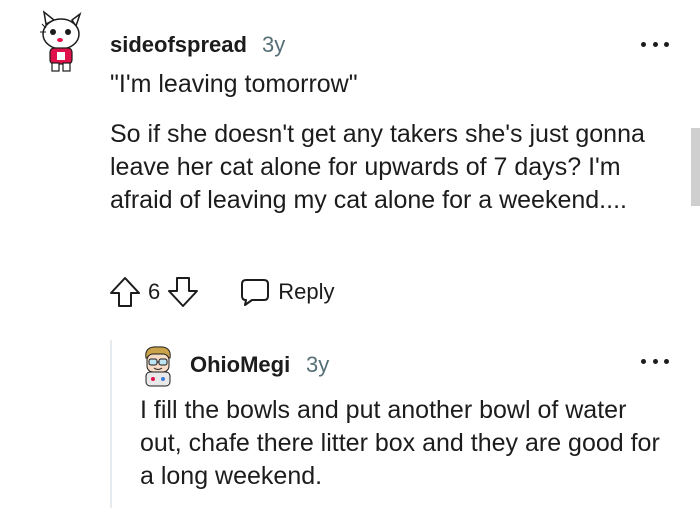 This screenshot has height=508, width=700. Describe the element at coordinates (234, 84) in the screenshot. I see `comment-quote-paragraph: "I'm leaving tomorrow"` at that location.